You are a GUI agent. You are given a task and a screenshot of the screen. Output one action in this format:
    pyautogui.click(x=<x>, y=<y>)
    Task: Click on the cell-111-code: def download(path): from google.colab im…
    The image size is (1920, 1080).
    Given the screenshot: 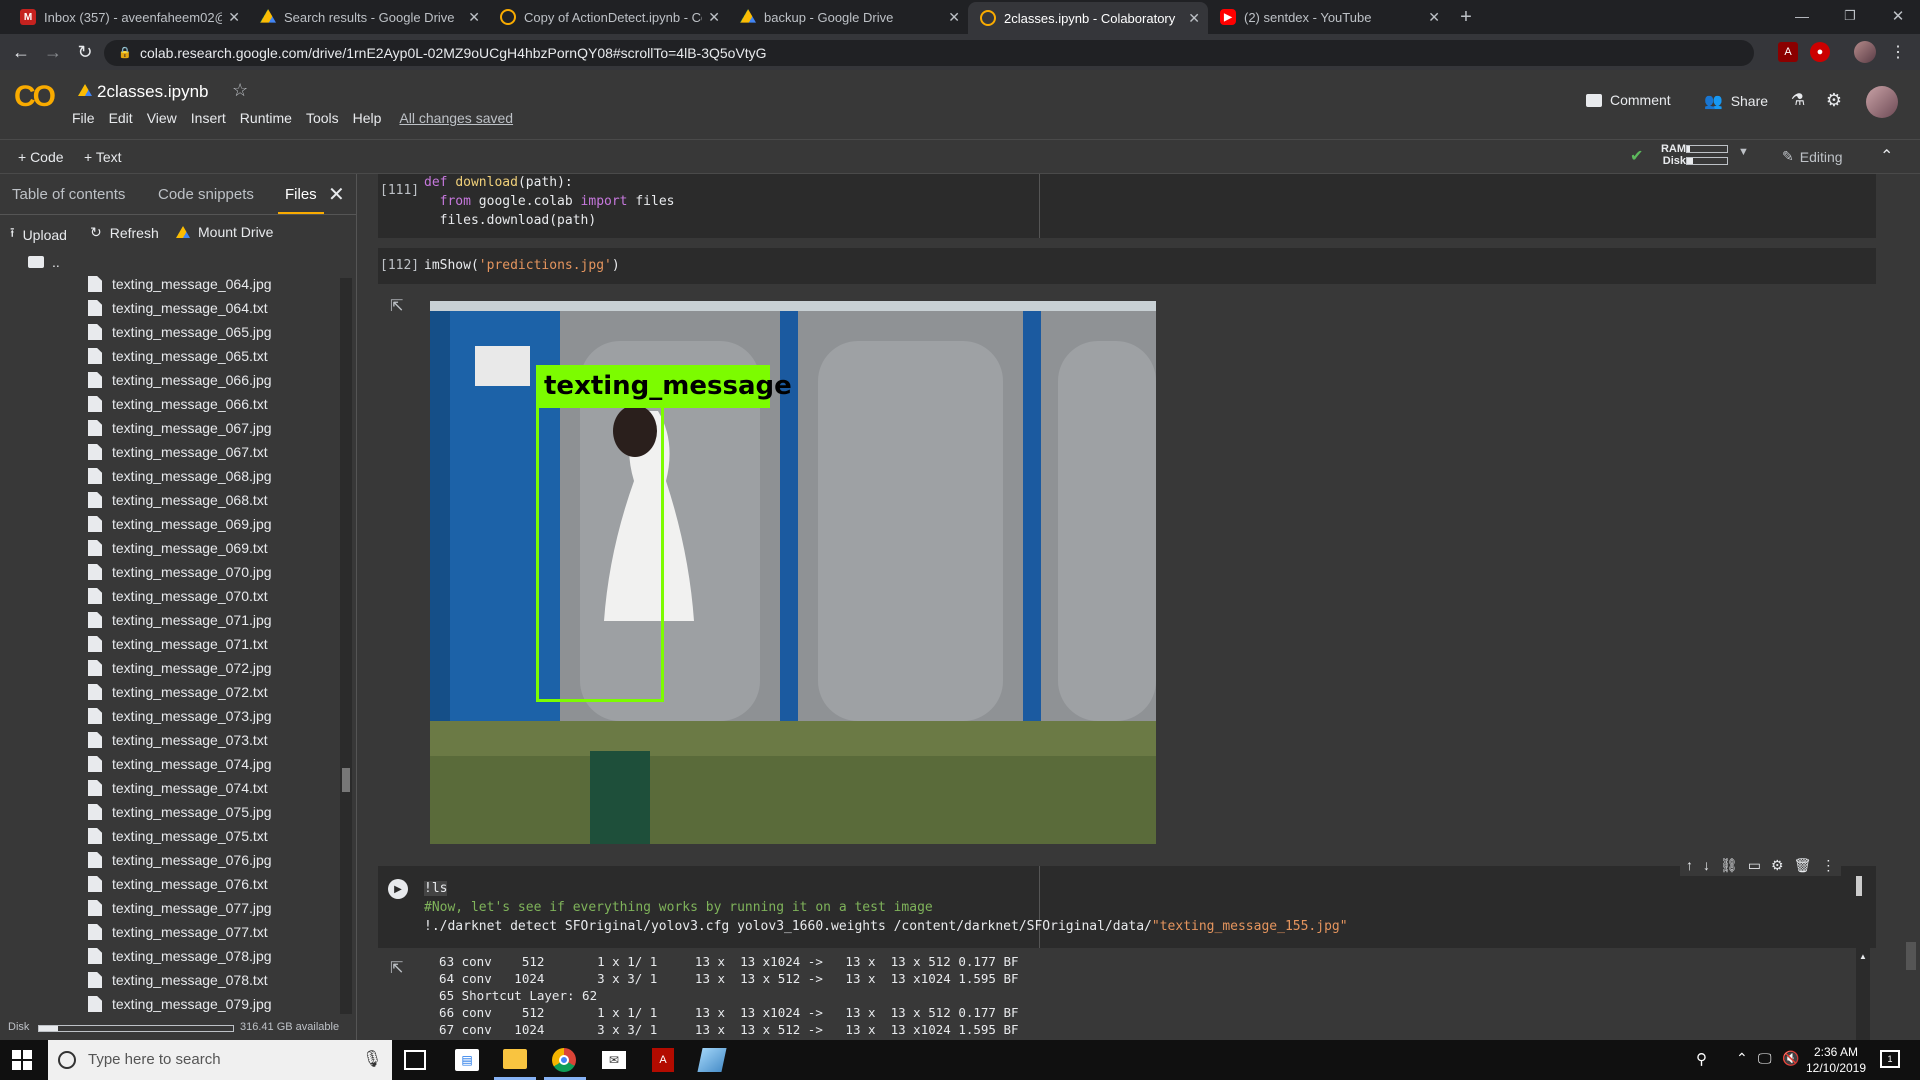 What is the action you would take?
    pyautogui.click(x=549, y=201)
    